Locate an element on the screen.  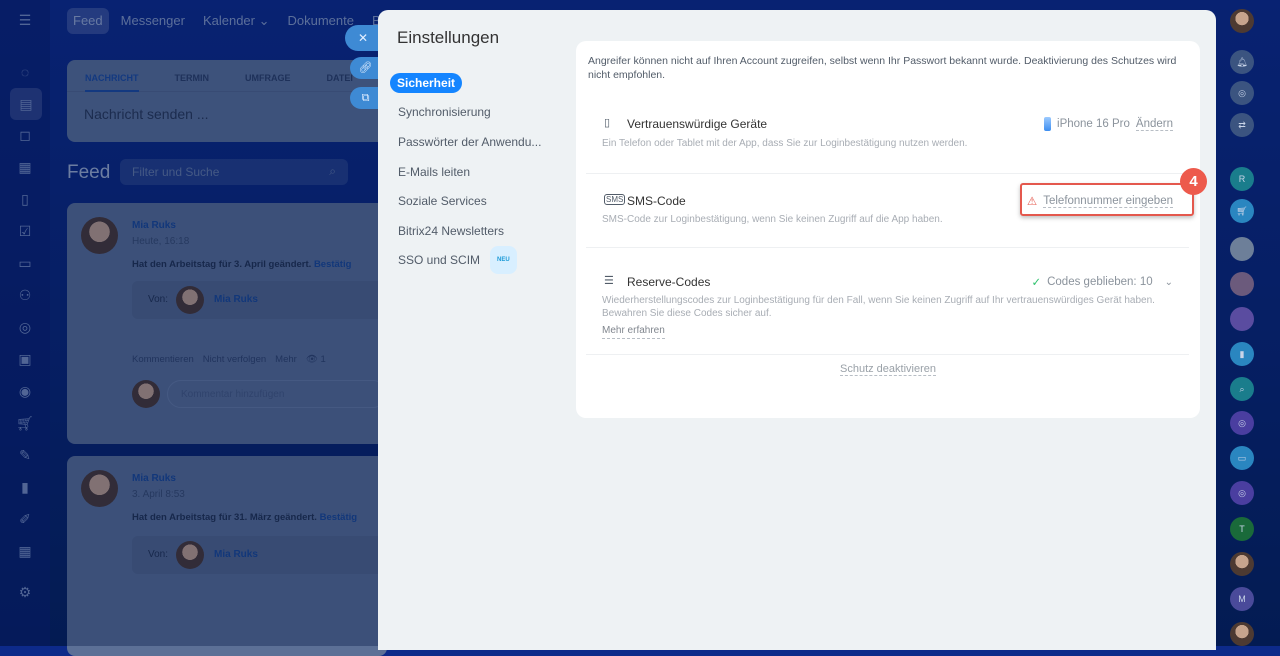
tab-datei: DATEI is located at coordinates (340, 82).